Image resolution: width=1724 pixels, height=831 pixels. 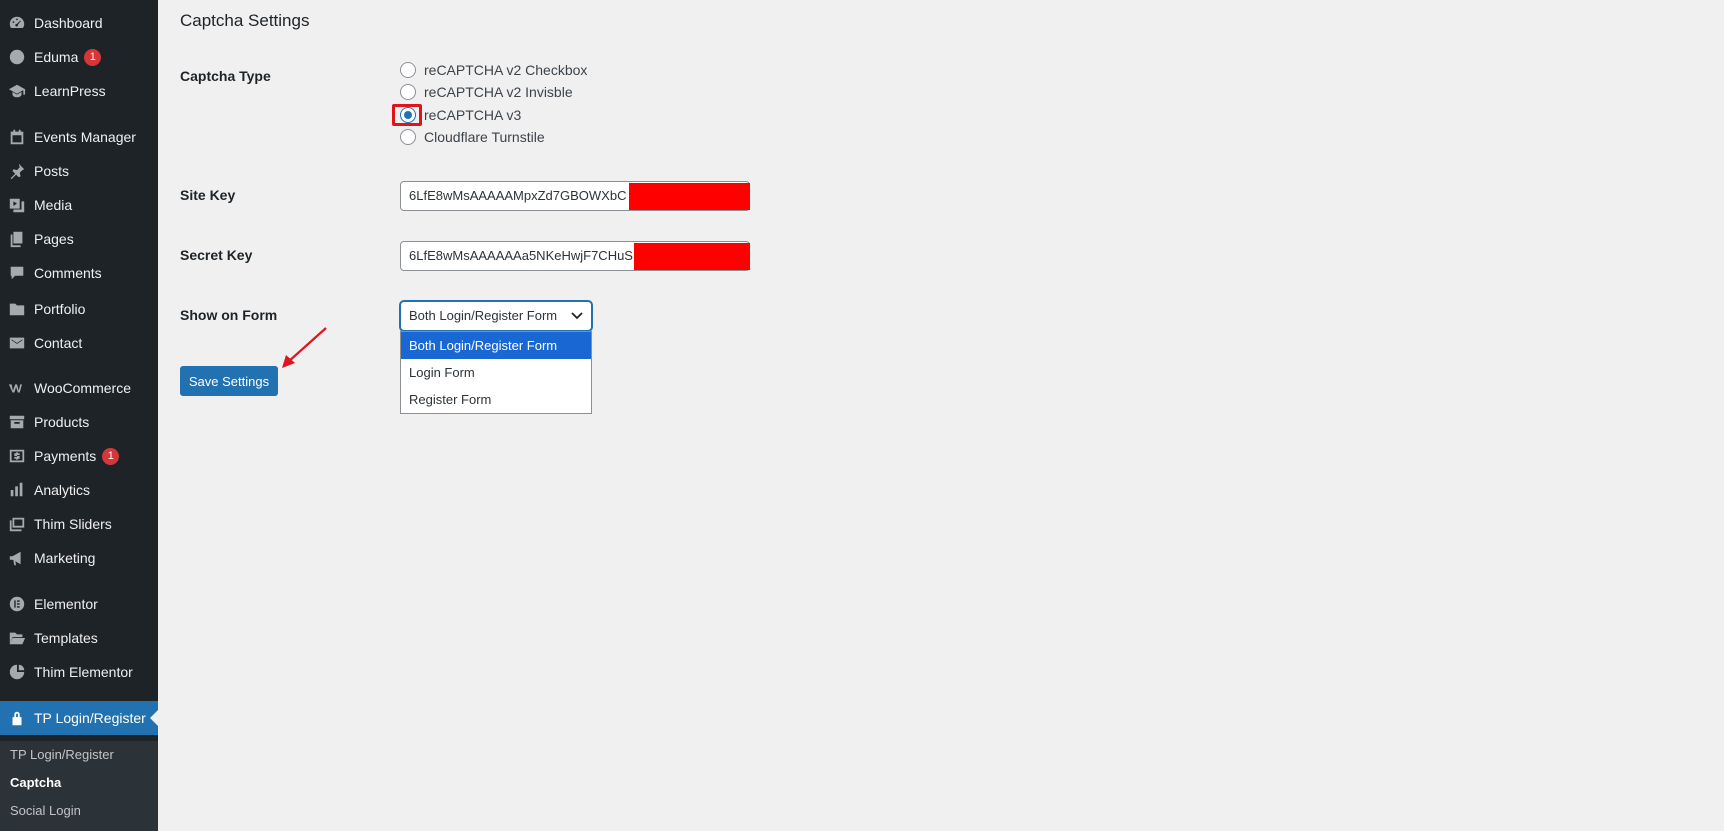 What do you see at coordinates (17, 23) in the screenshot?
I see `dashboard-icon` at bounding box center [17, 23].